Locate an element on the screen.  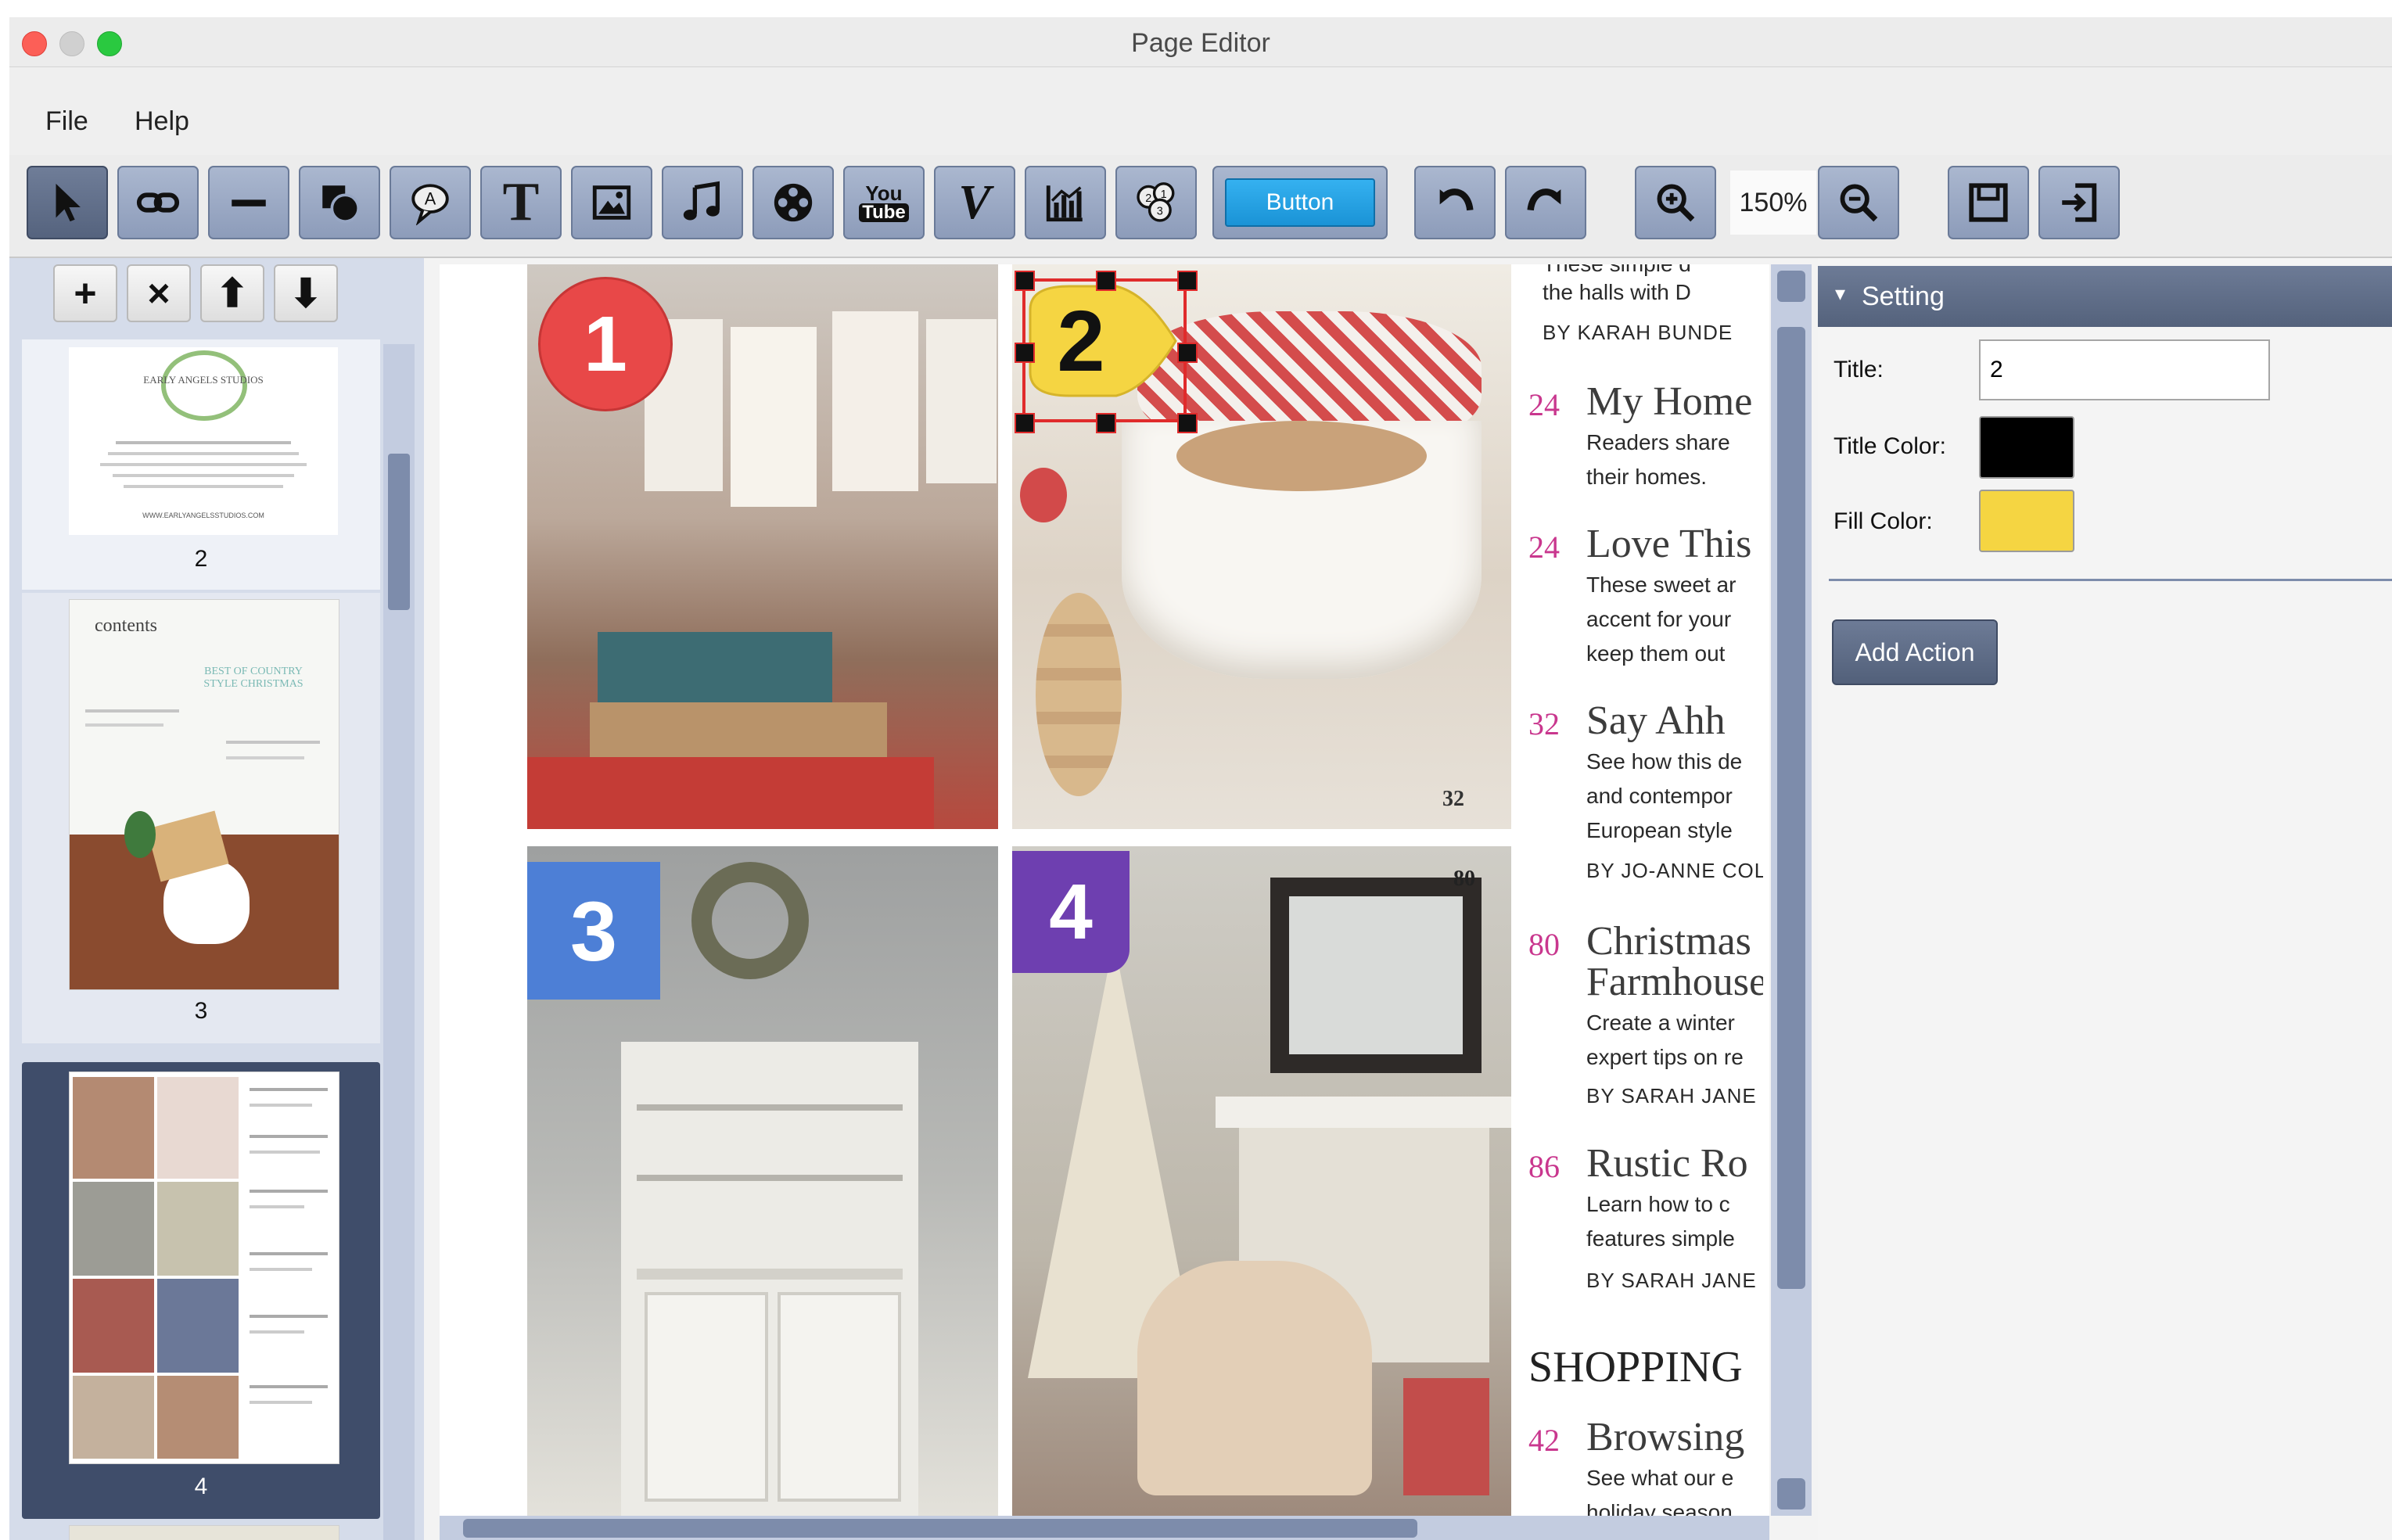
move-page-down-button: ⬇ is located at coordinates (306, 293).